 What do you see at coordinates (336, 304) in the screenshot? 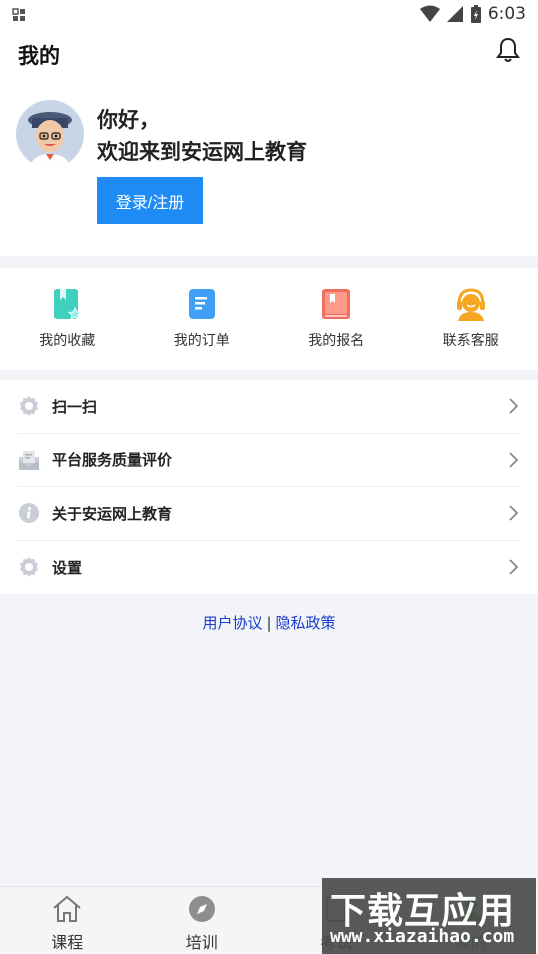
I see `book-icon` at bounding box center [336, 304].